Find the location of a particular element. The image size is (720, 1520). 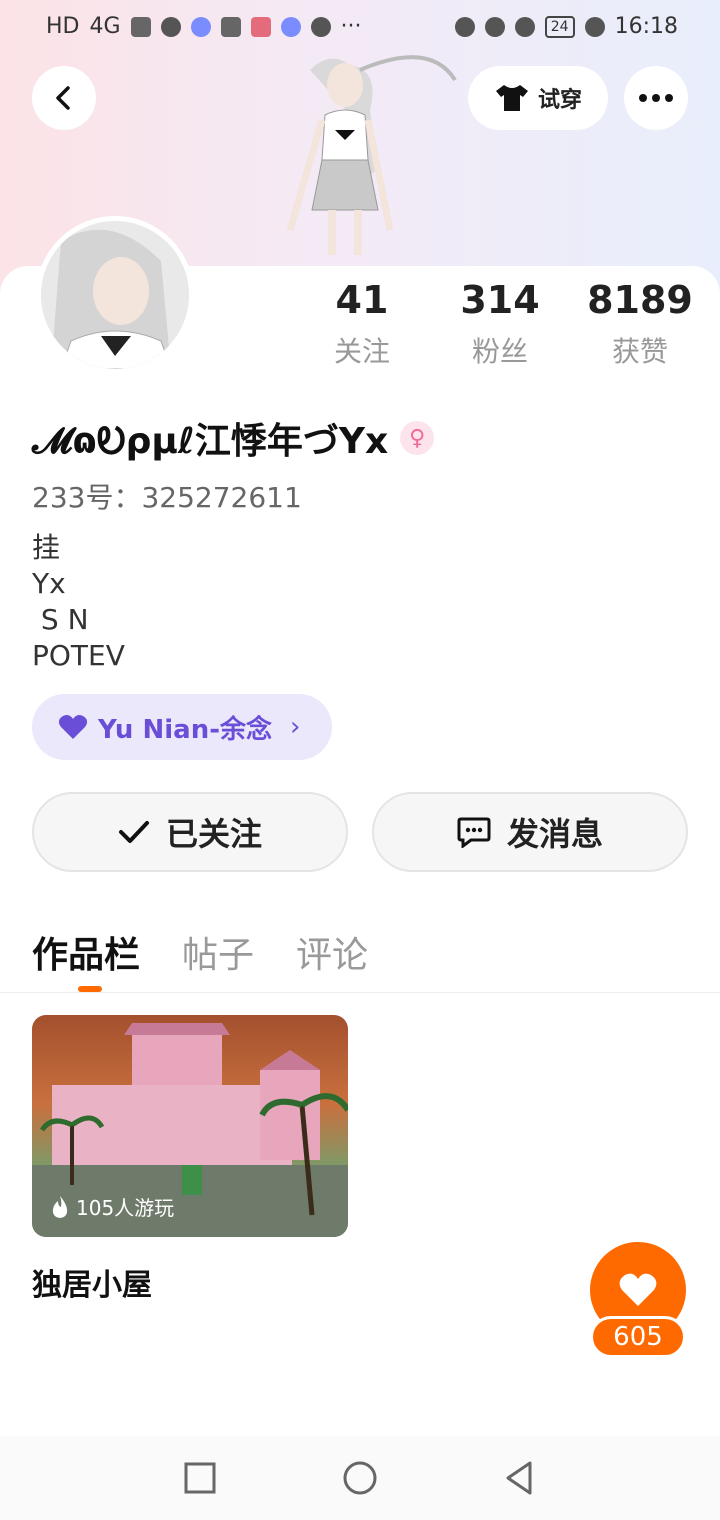

signal-icon is located at coordinates (140, 26).